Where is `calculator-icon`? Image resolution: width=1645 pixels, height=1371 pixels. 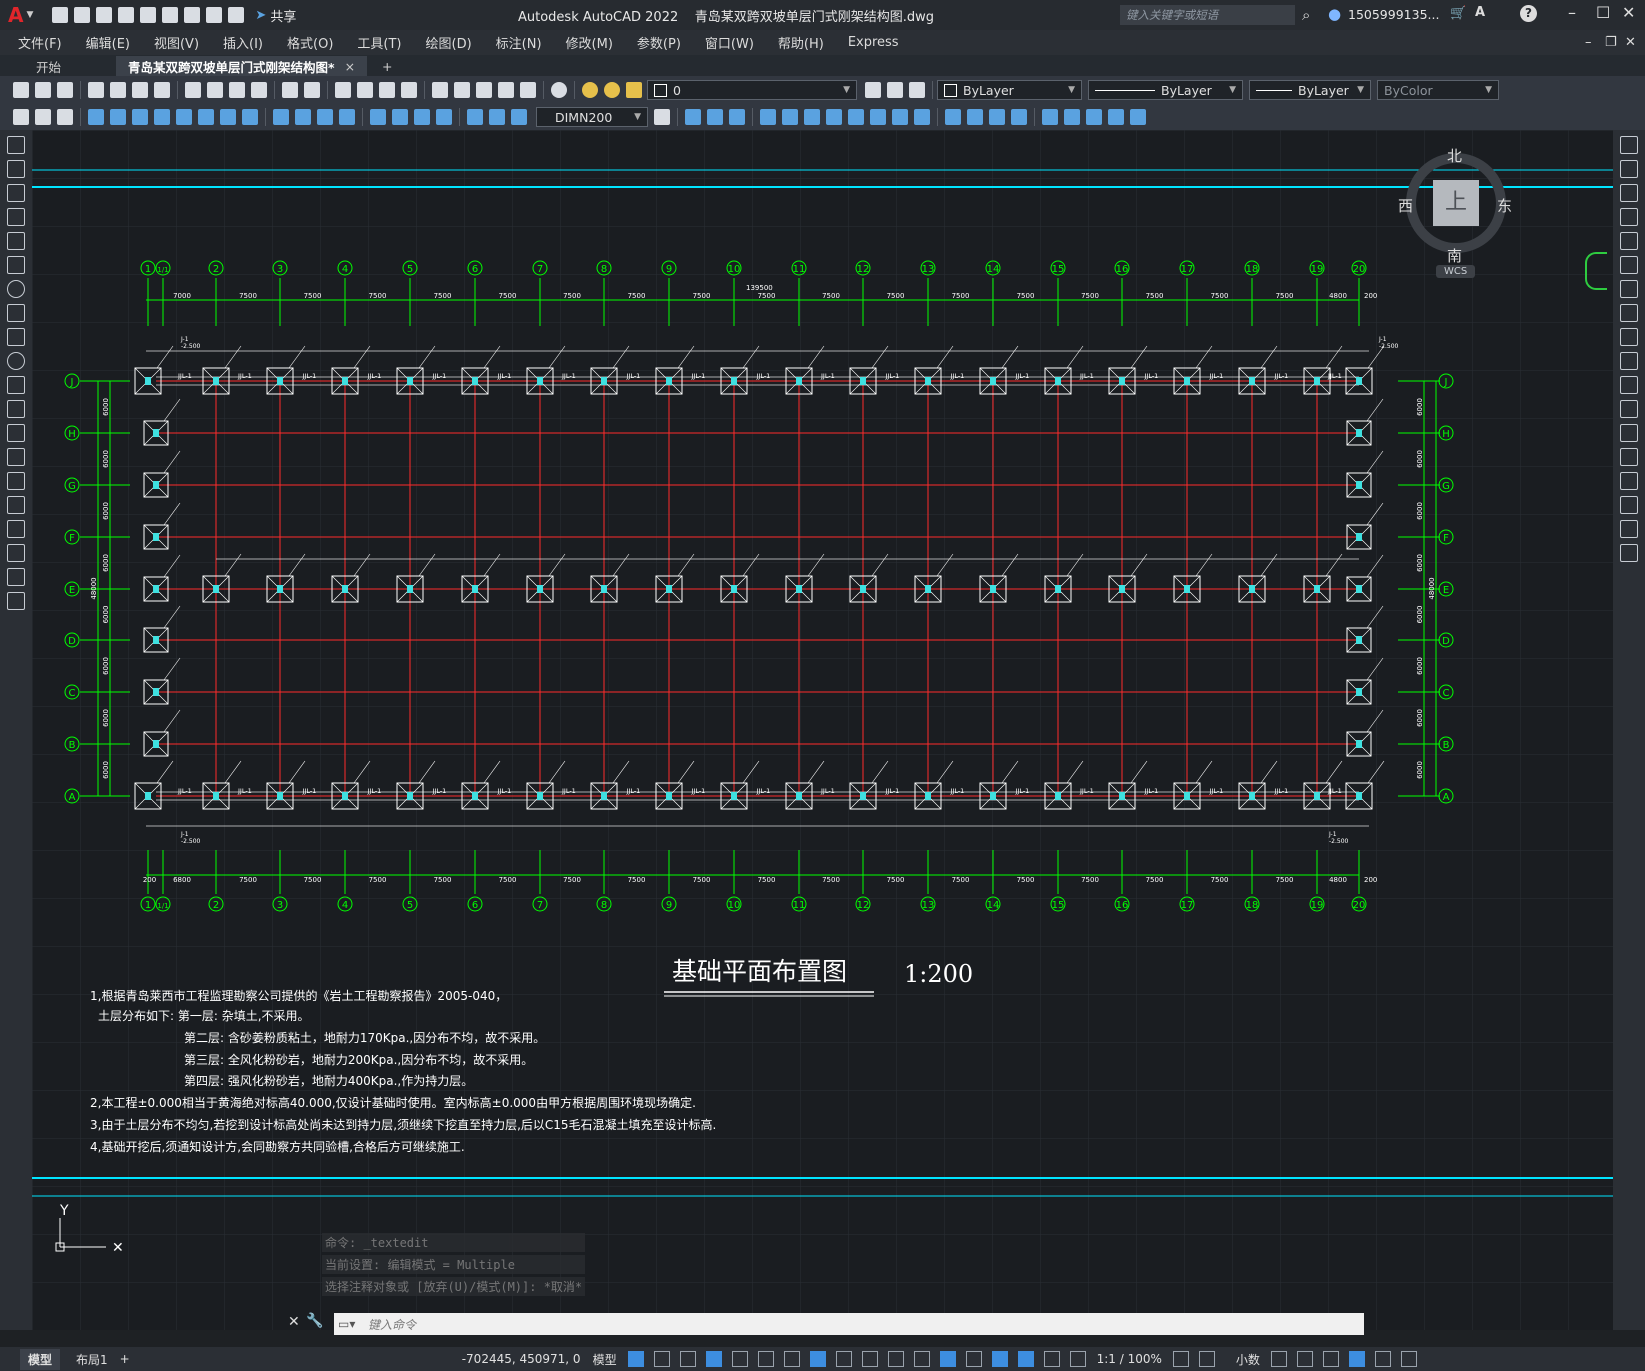
calculator-icon is located at coordinates (528, 90).